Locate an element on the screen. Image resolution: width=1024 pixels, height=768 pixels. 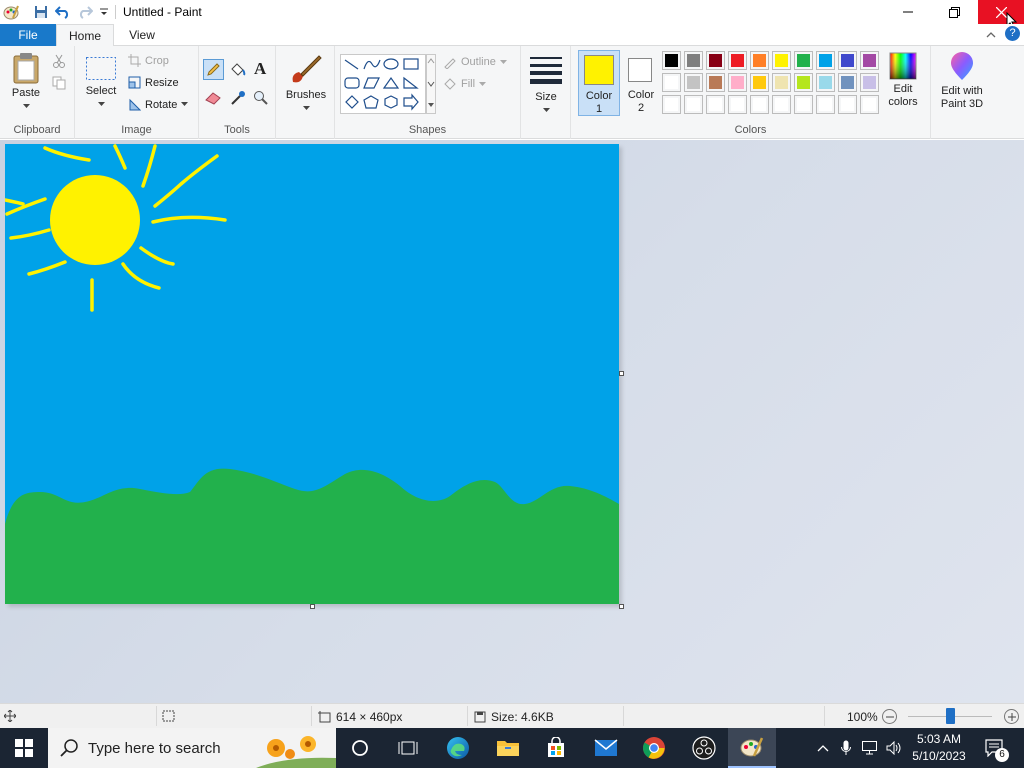
close-icon is located at coordinates (1001, 12).